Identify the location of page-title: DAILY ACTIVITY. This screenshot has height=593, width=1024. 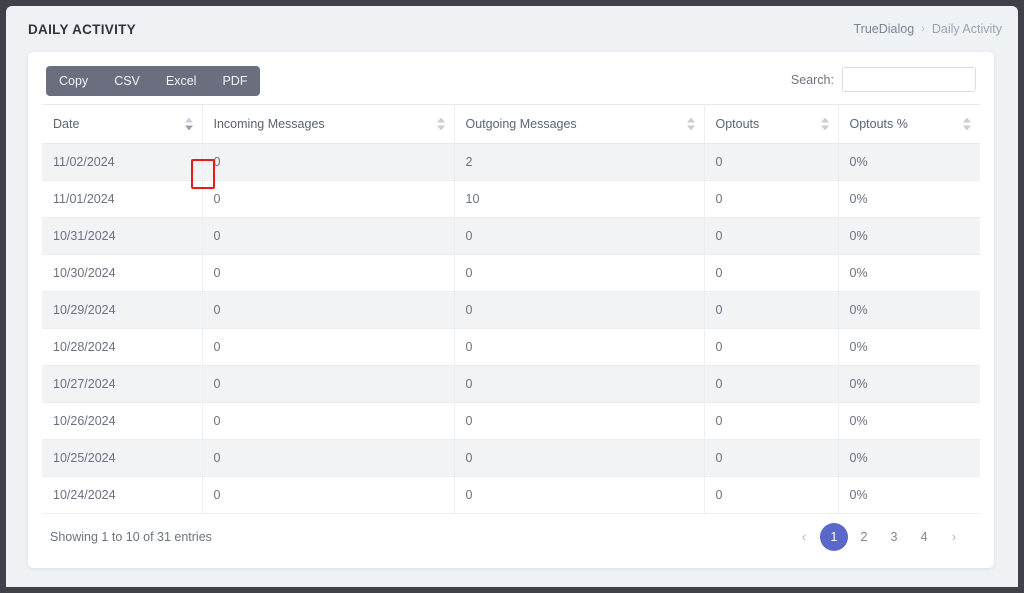
(82, 29).